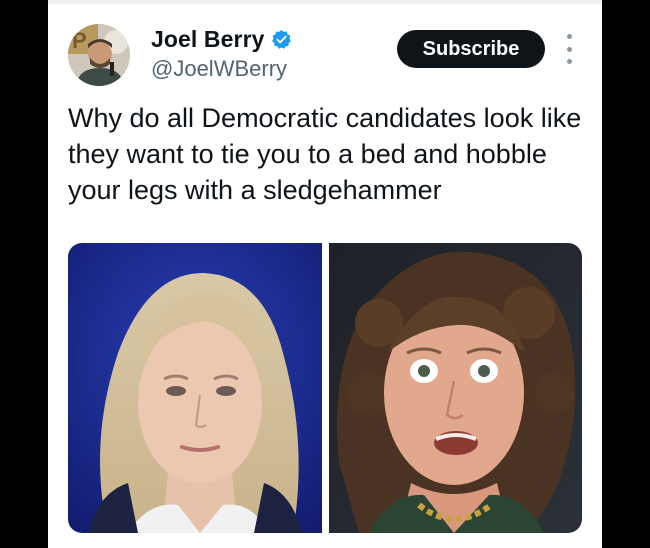  Describe the element at coordinates (281, 39) in the screenshot. I see `verified-badge-icon` at that location.